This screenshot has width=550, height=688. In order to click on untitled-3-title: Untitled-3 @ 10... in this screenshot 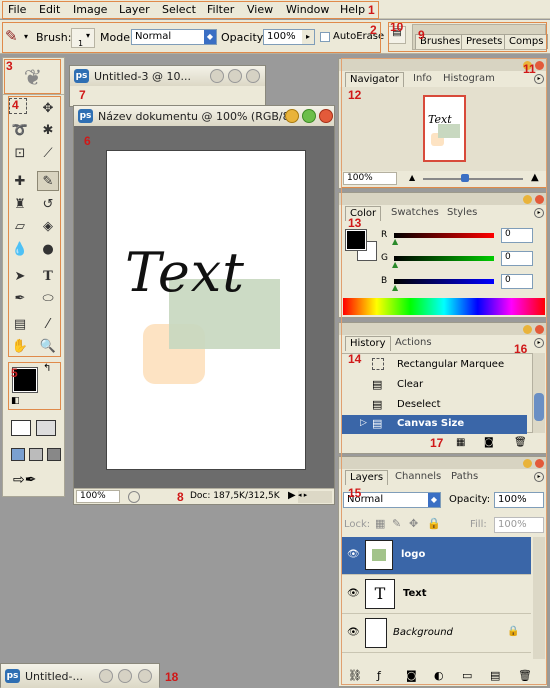, I will do `click(142, 76)`.